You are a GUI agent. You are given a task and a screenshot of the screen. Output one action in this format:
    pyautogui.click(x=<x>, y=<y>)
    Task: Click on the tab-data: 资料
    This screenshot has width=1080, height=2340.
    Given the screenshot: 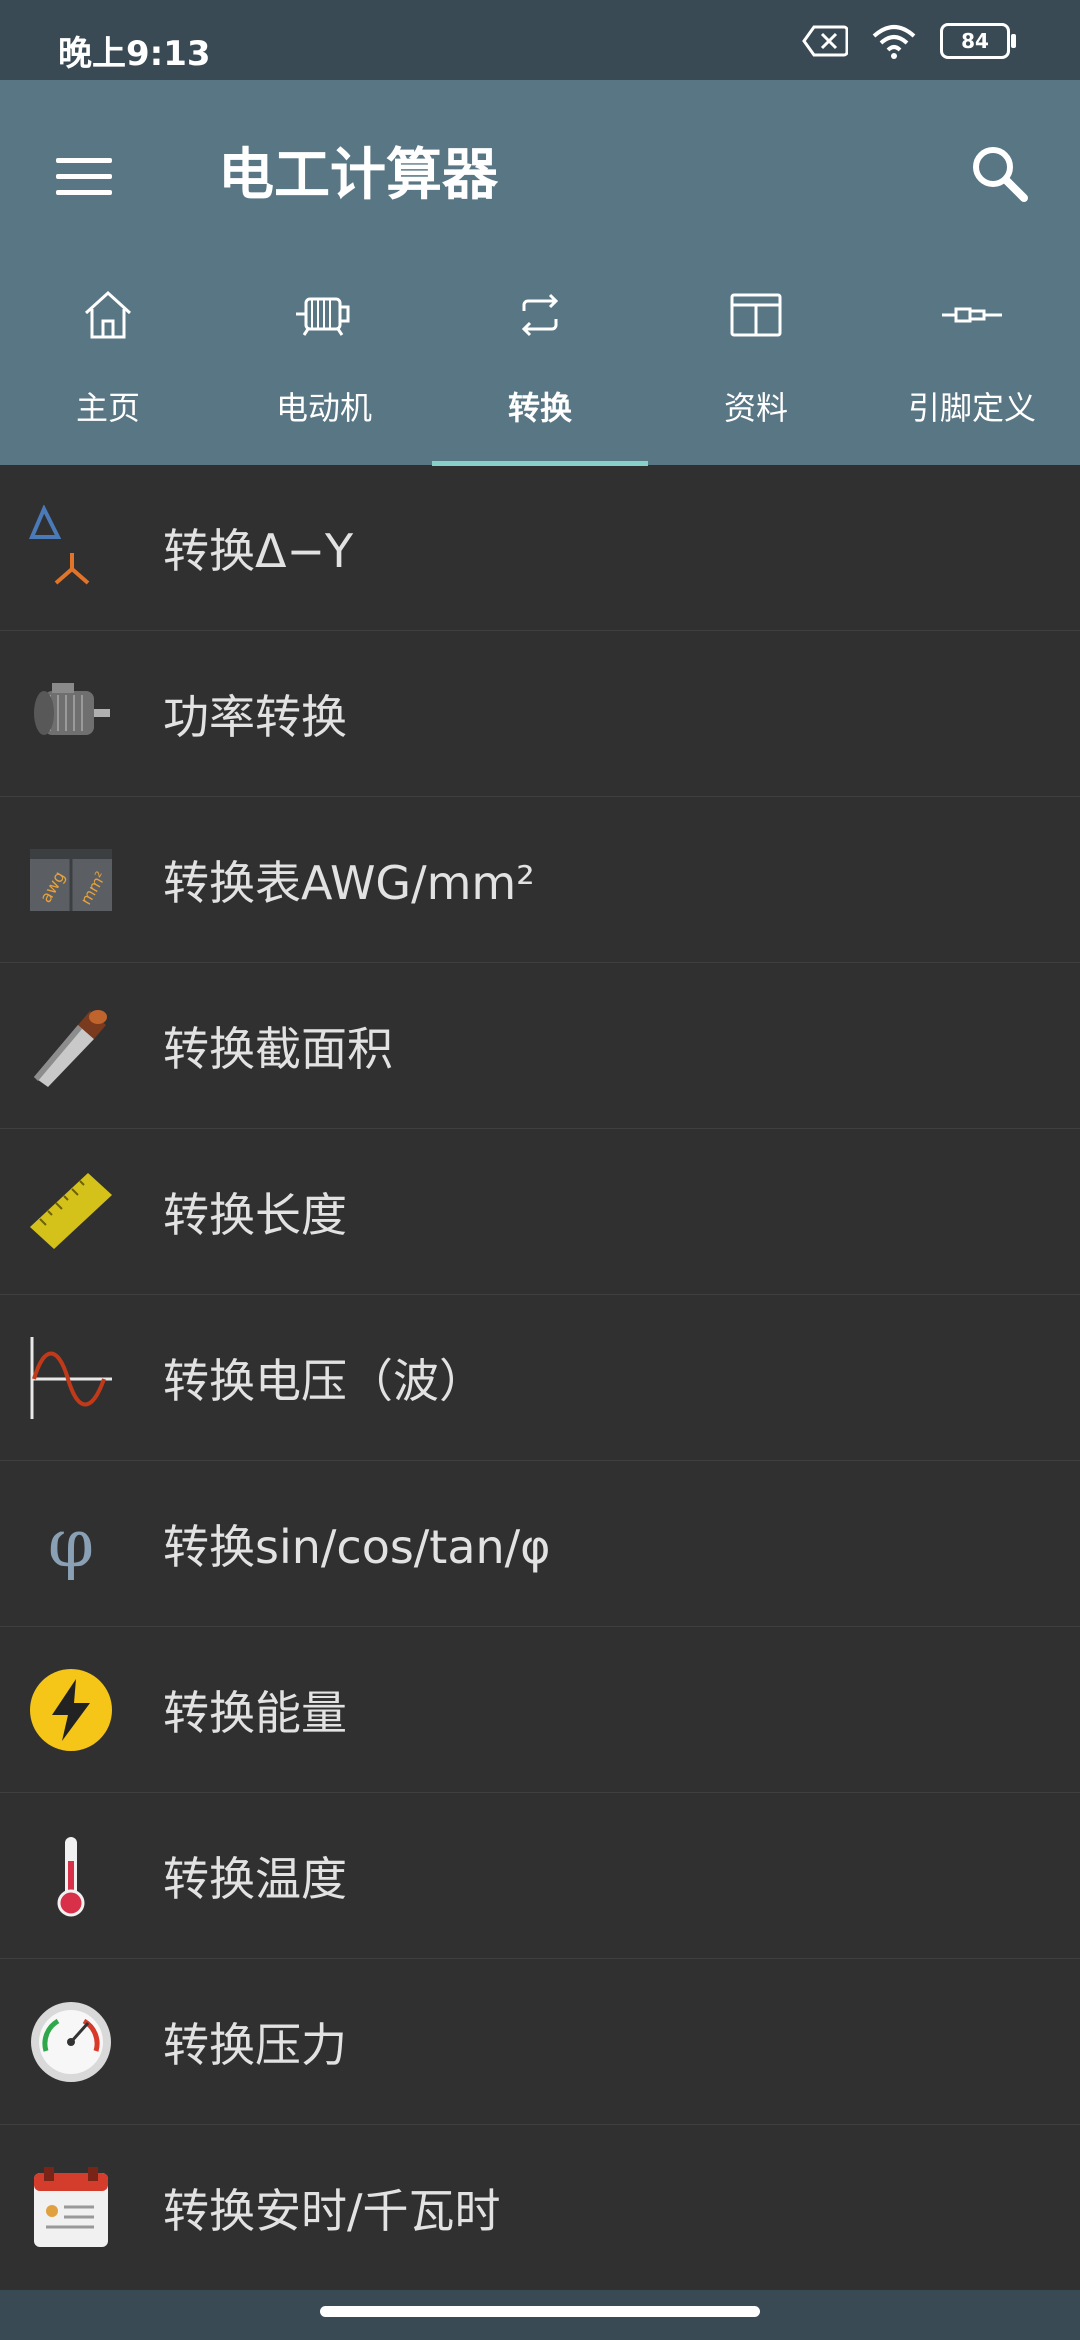 What is the action you would take?
    pyautogui.click(x=756, y=370)
    